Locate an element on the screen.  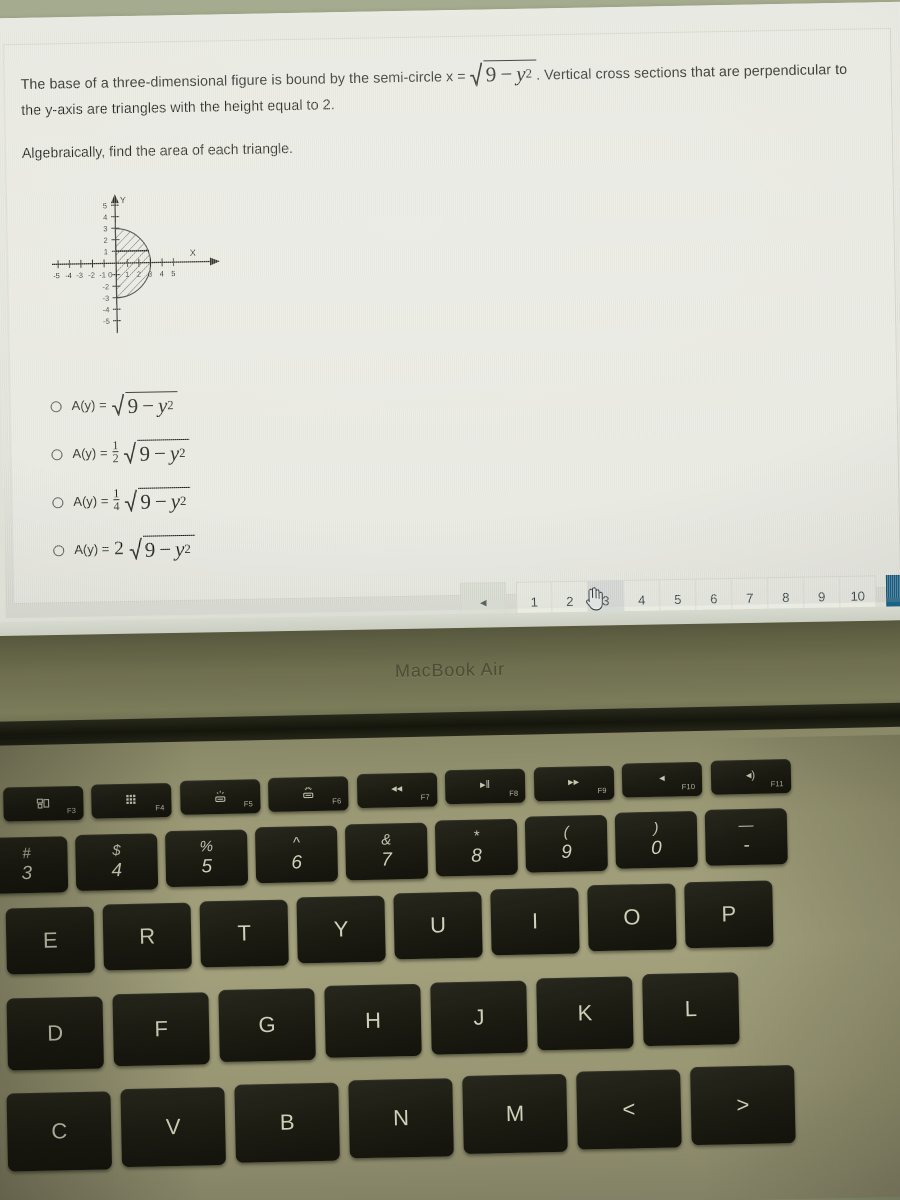
key-glyph: H is located at coordinates (373, 1021).